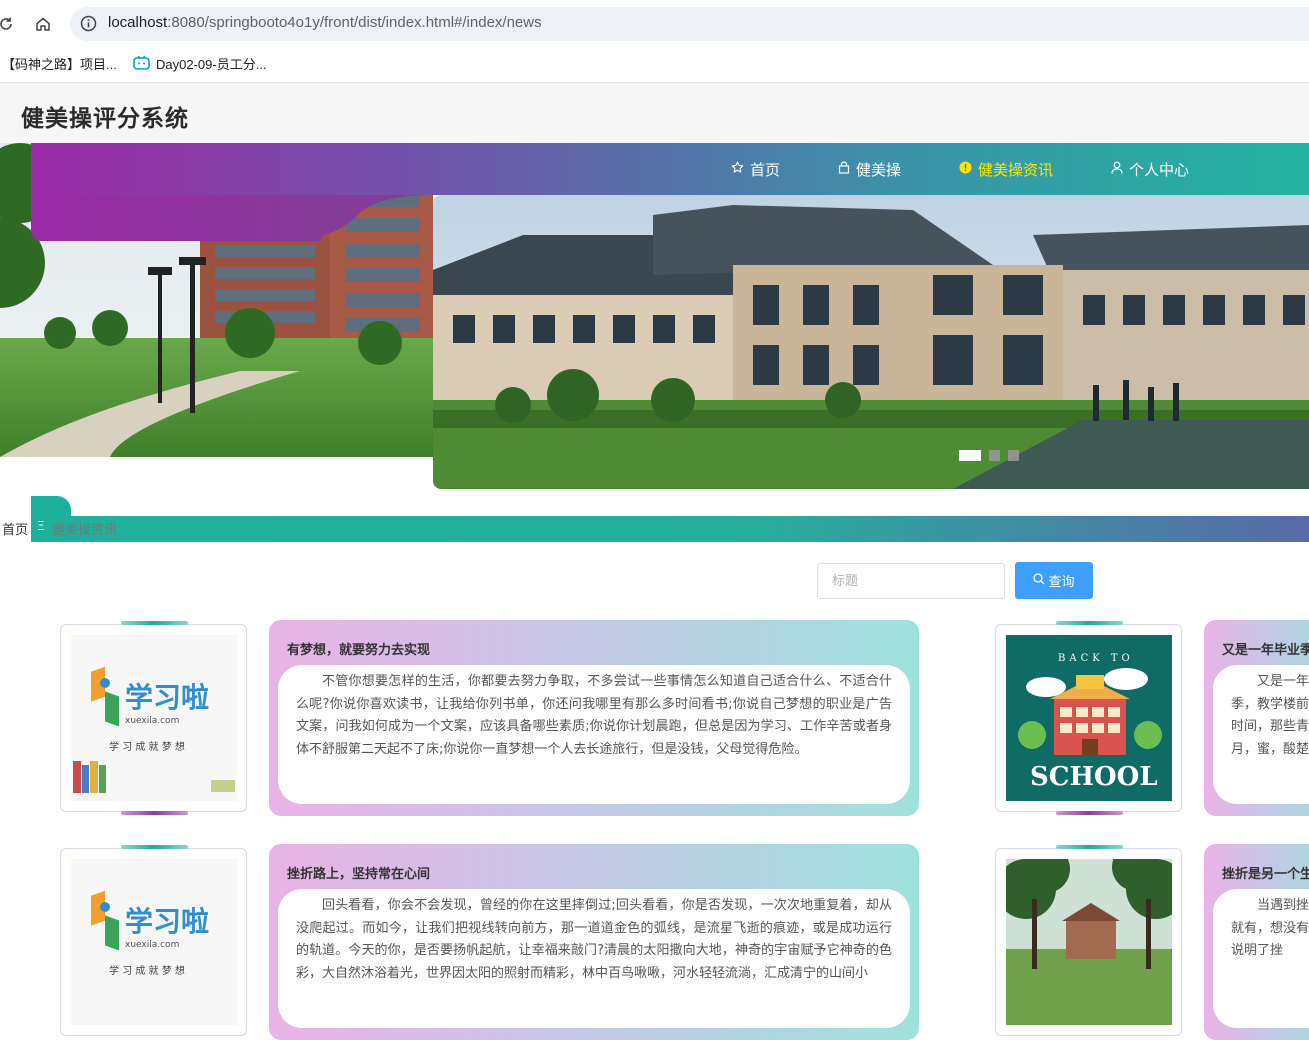  I want to click on news-title: 挫折路上，坚持常在心间, so click(358, 872).